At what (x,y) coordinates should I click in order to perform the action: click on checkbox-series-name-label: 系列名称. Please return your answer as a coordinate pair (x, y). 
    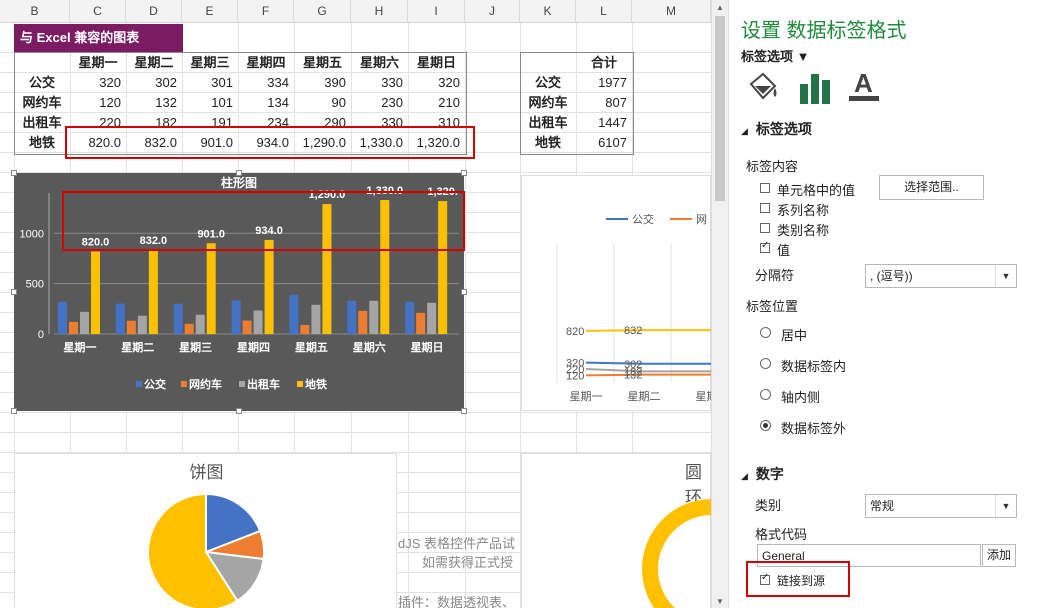
    Looking at the image, I should click on (803, 209).